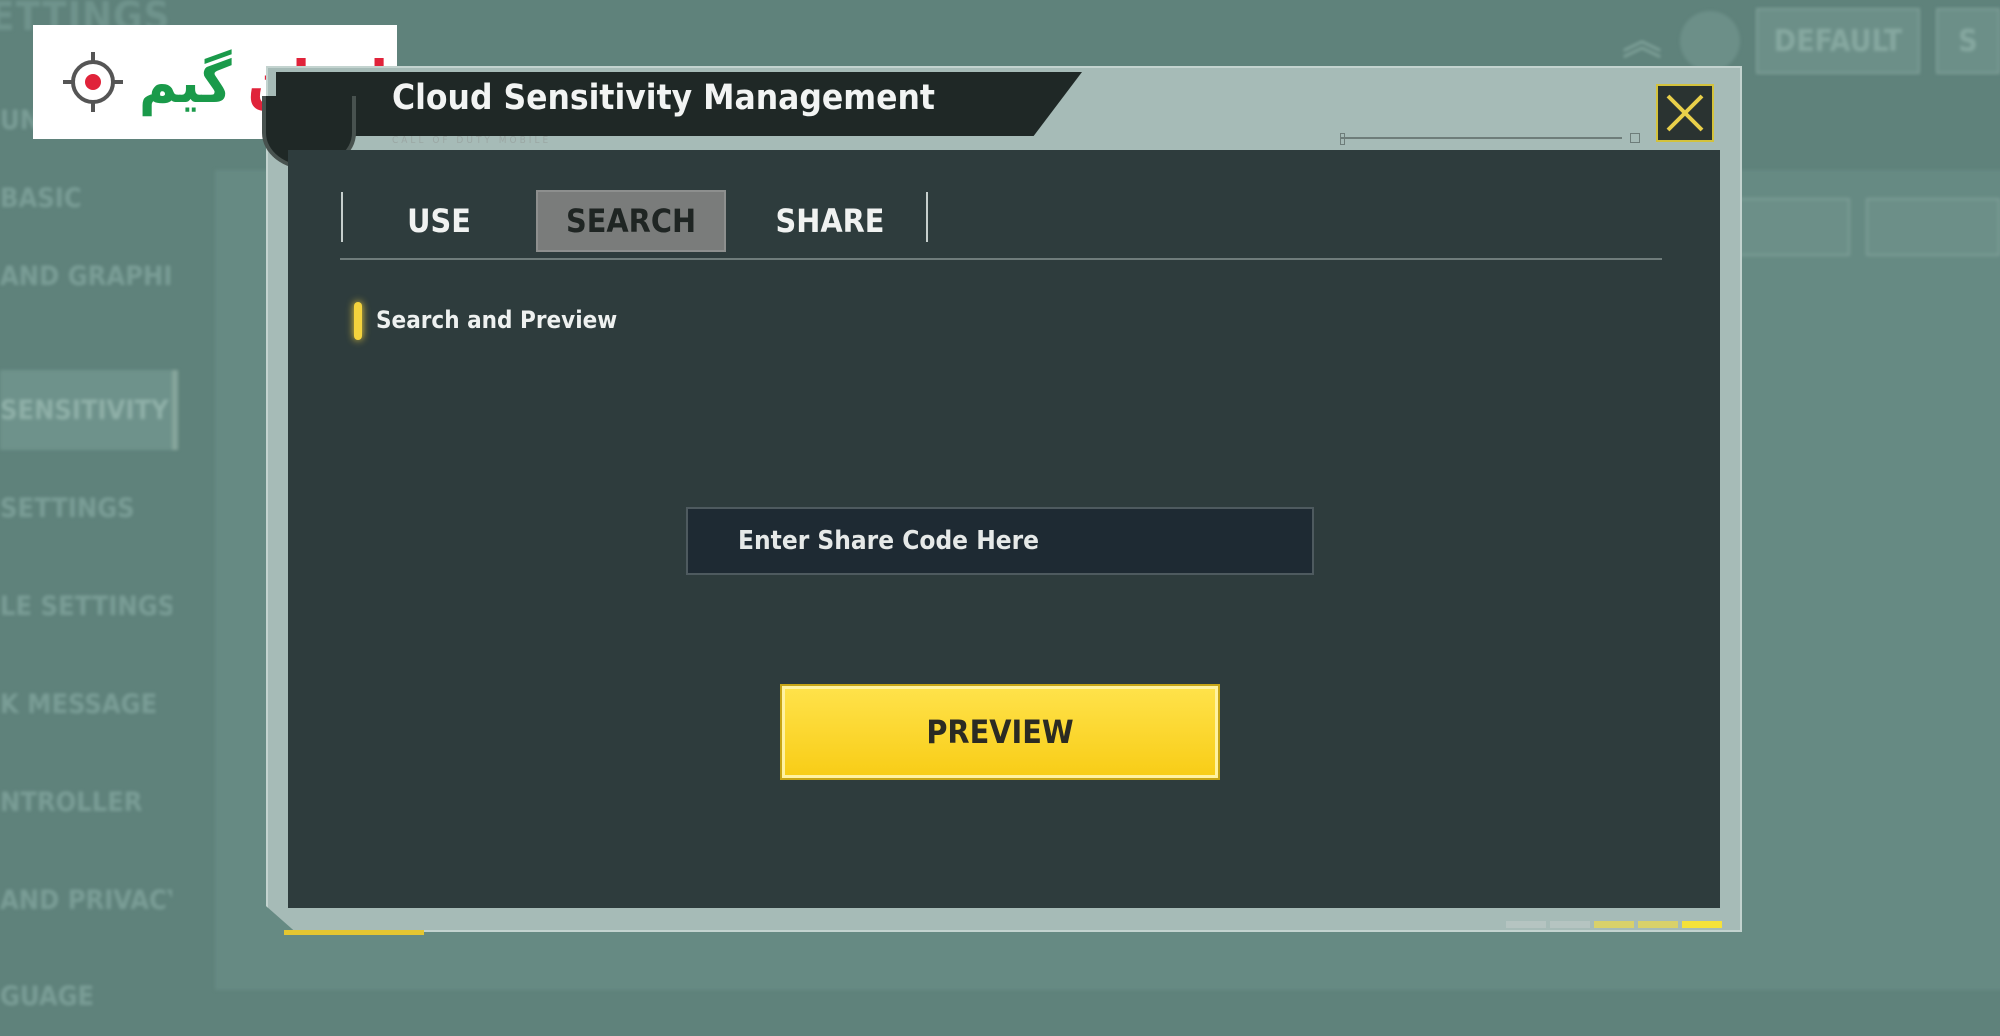  I want to click on preview-button: PREVIEW, so click(1000, 732).